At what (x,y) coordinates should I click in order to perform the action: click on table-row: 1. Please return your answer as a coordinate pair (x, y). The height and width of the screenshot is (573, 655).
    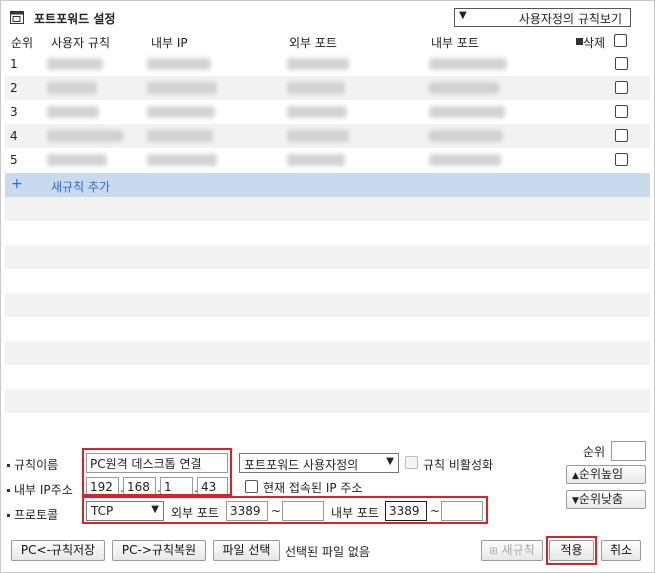
    Looking at the image, I should click on (327, 64).